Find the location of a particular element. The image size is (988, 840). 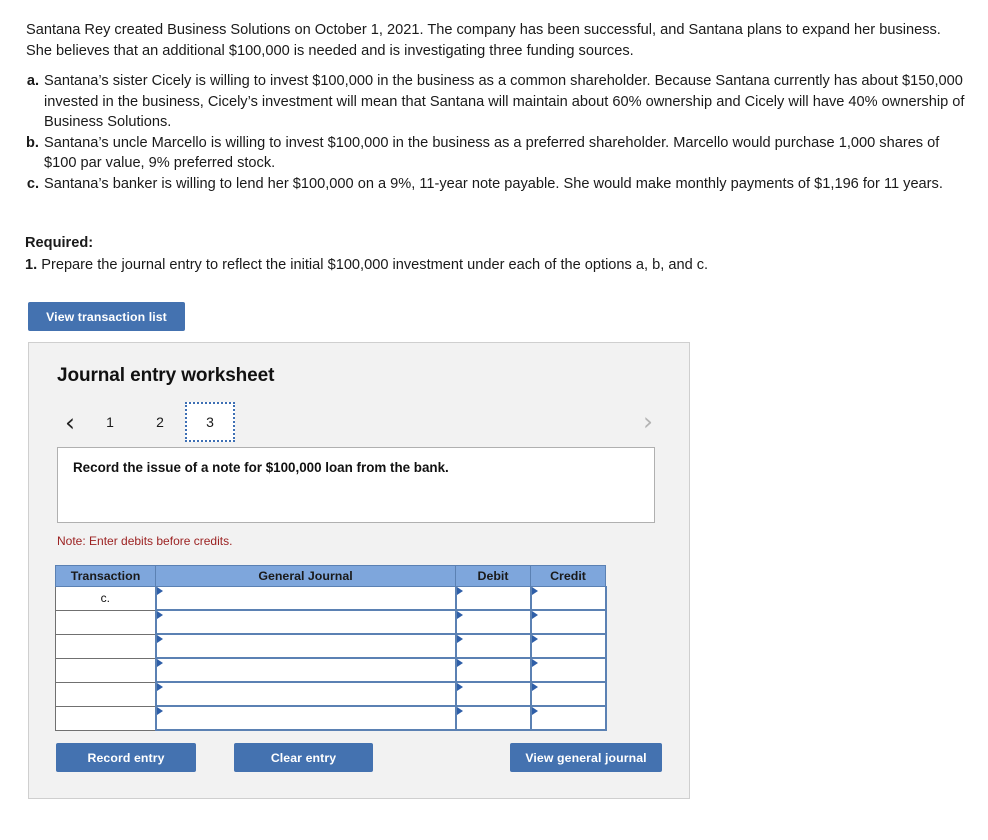

chevron-right-icon: › is located at coordinates (648, 421).